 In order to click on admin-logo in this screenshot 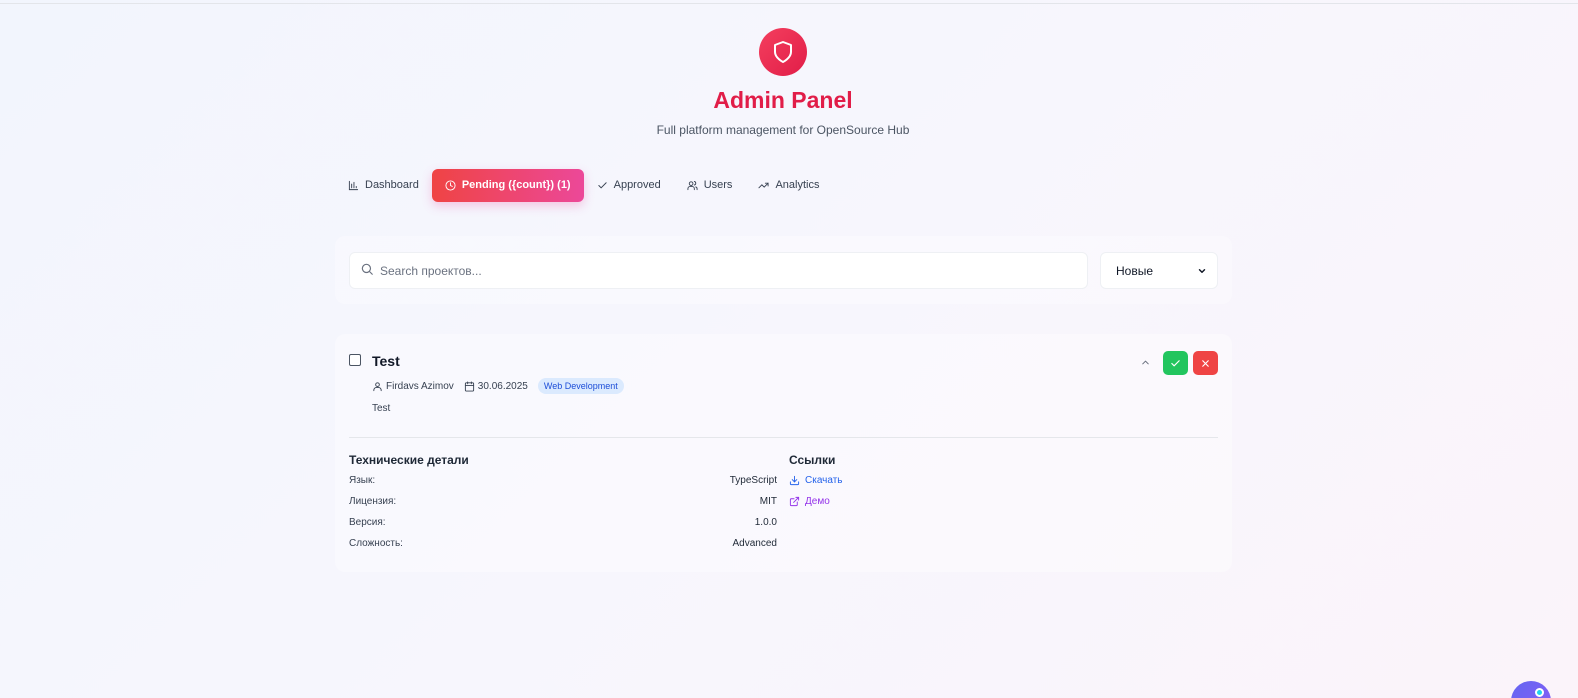, I will do `click(783, 52)`.